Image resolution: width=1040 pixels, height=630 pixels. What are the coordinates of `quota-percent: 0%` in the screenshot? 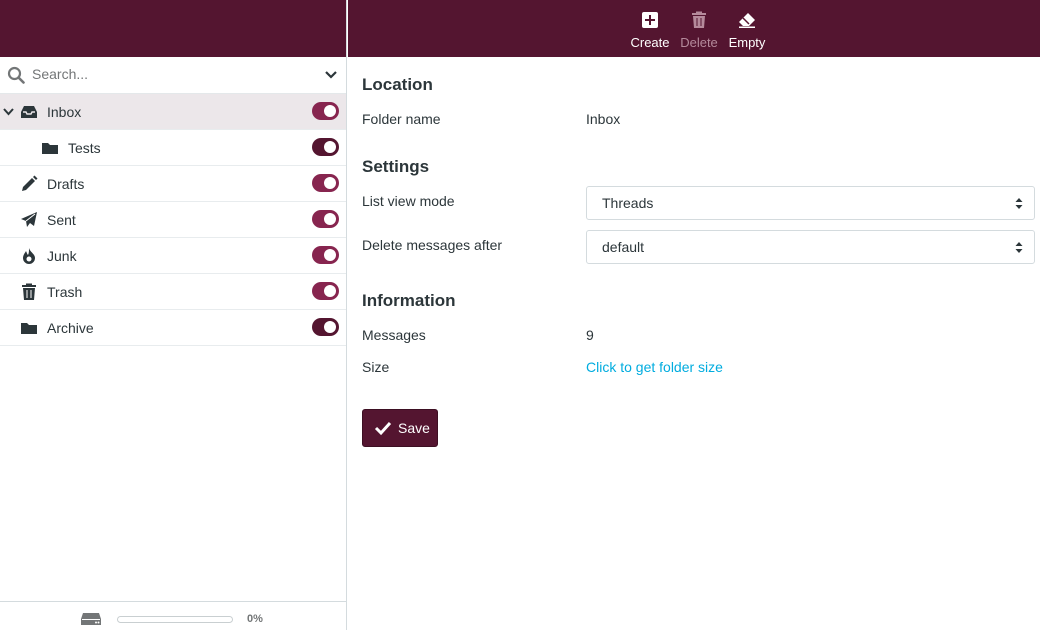 It's located at (255, 619).